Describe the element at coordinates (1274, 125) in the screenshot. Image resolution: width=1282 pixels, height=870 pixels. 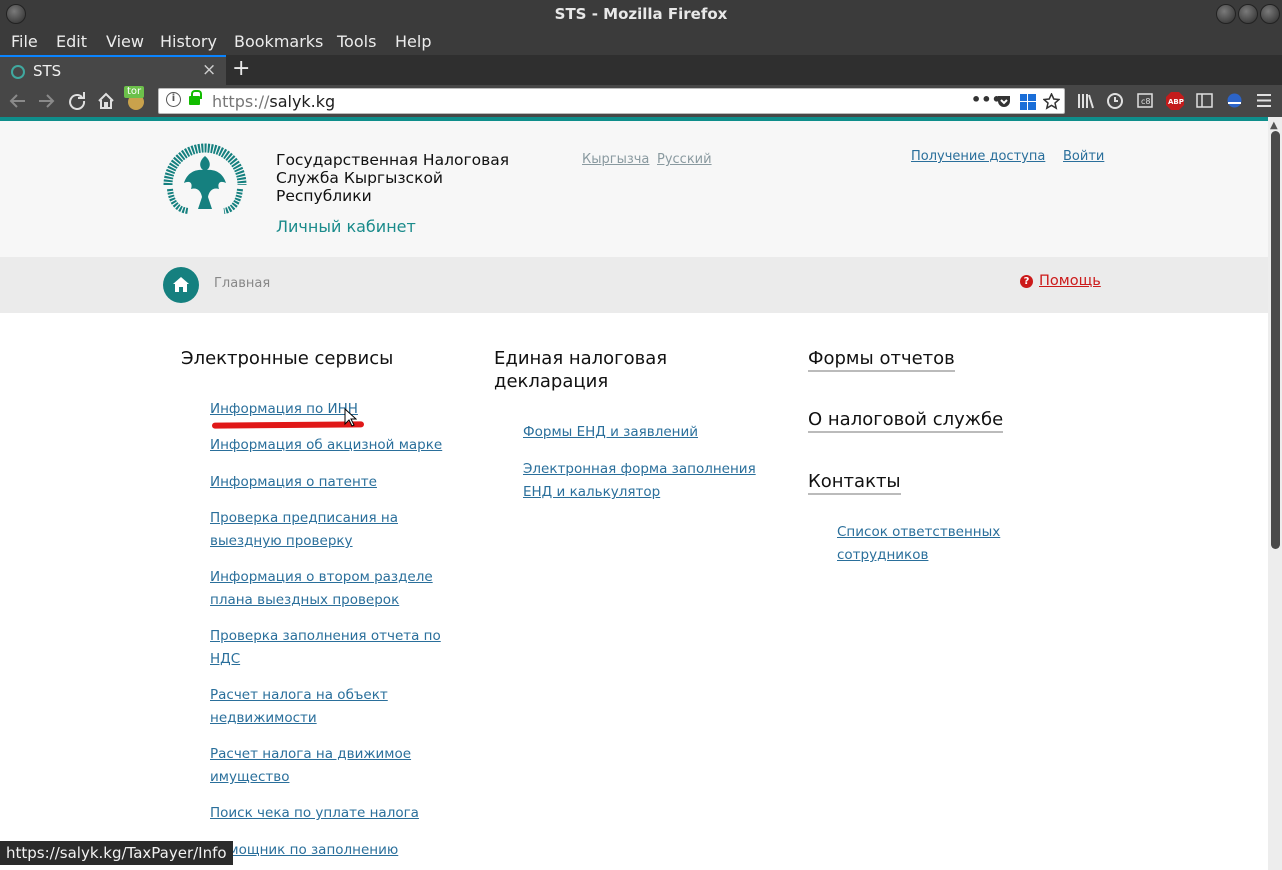
I see `scroll-up-icon: ▲` at that location.